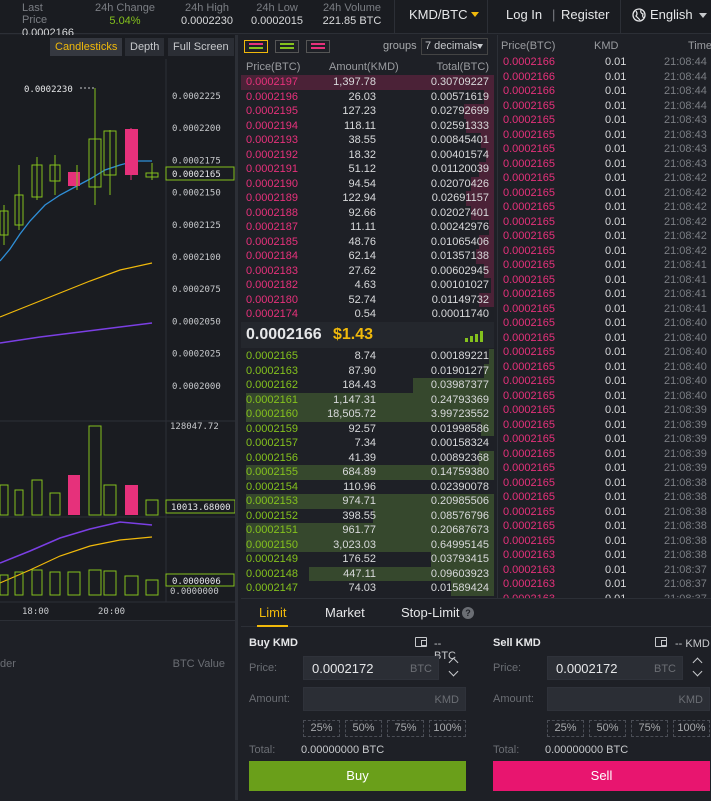  I want to click on bid-row: 0.0002148 447.11 0.09603923, so click(367, 573).